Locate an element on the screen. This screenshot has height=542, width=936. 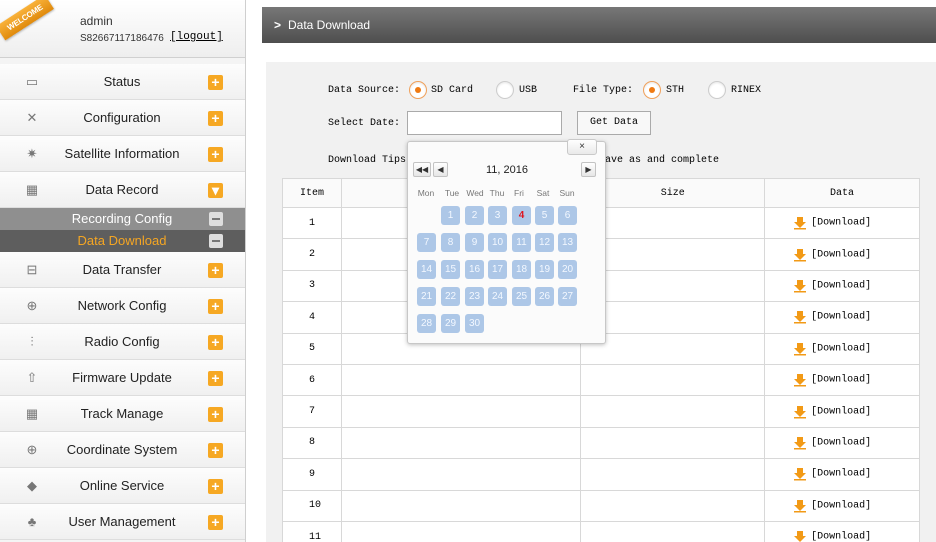
calendar-day: 8 is located at coordinates (450, 242).